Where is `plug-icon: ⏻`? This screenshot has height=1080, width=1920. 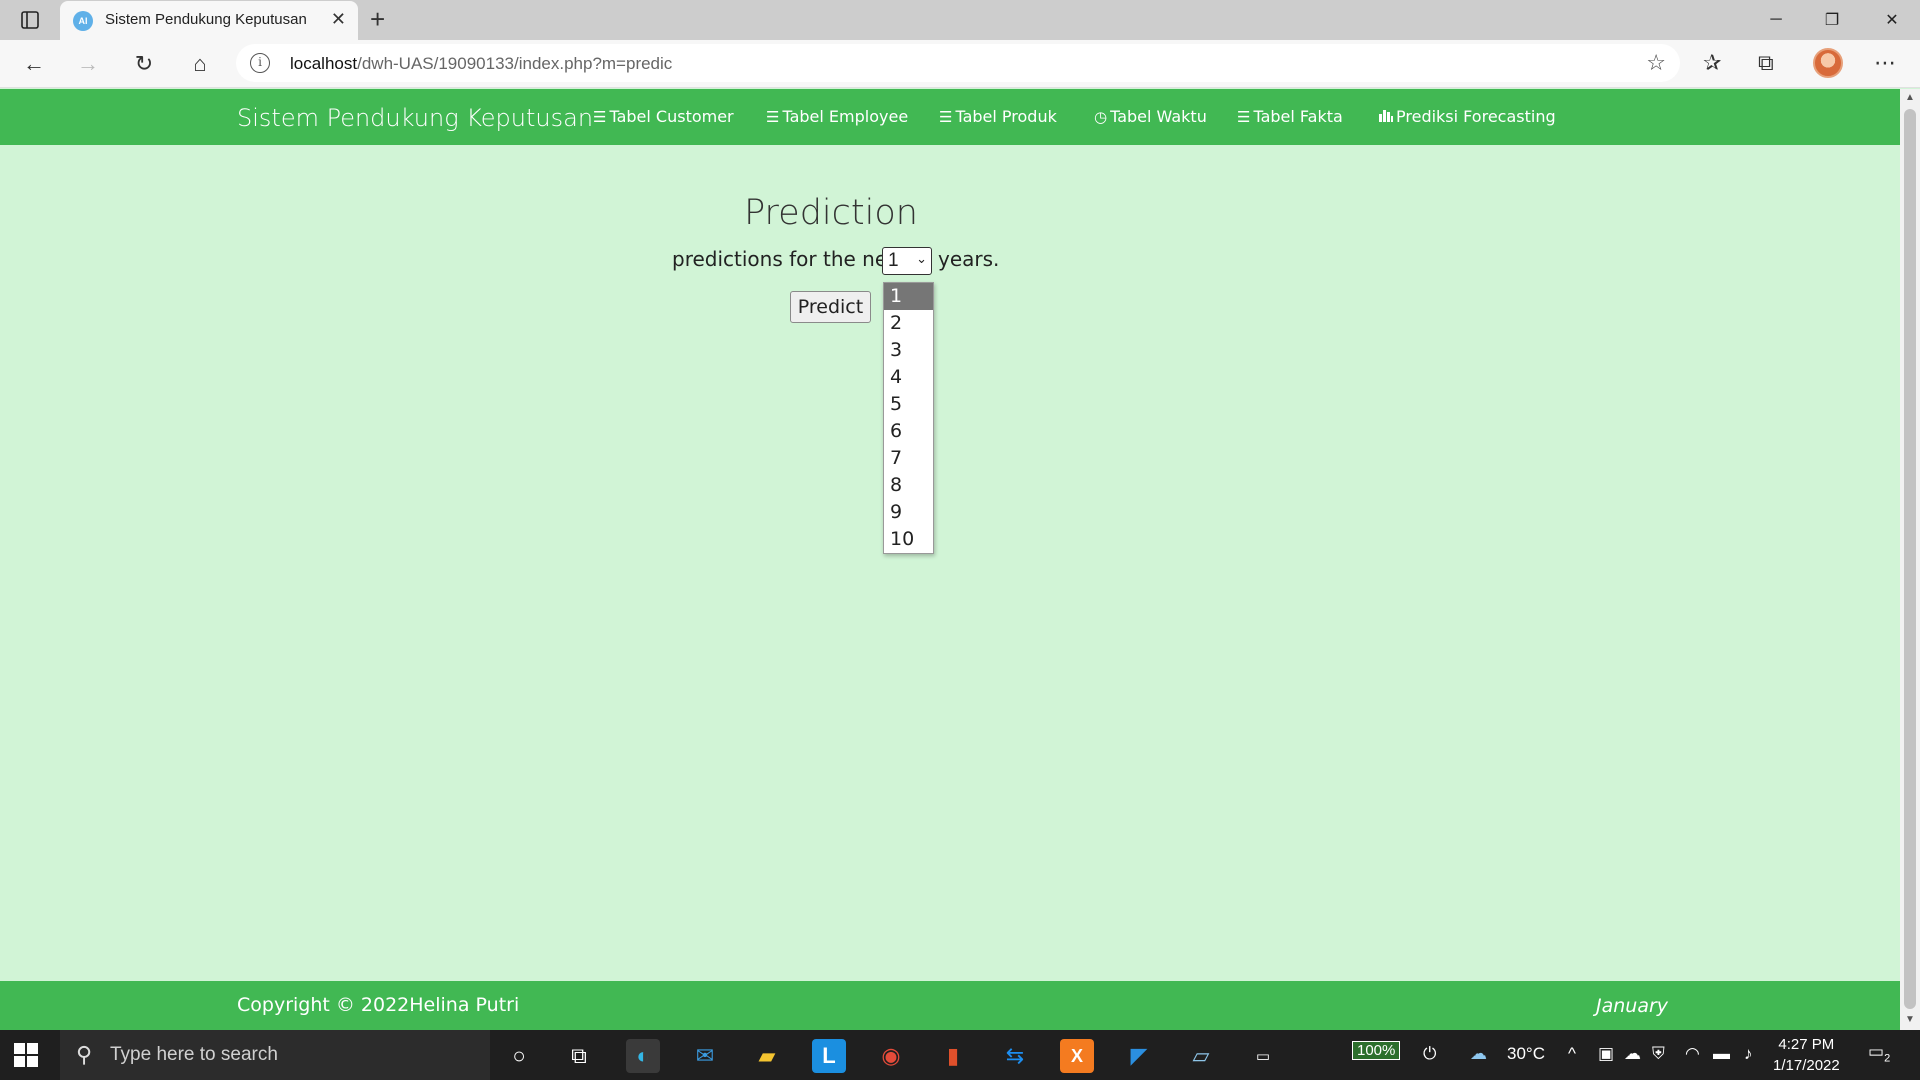 plug-icon: ⏻ is located at coordinates (1430, 1053).